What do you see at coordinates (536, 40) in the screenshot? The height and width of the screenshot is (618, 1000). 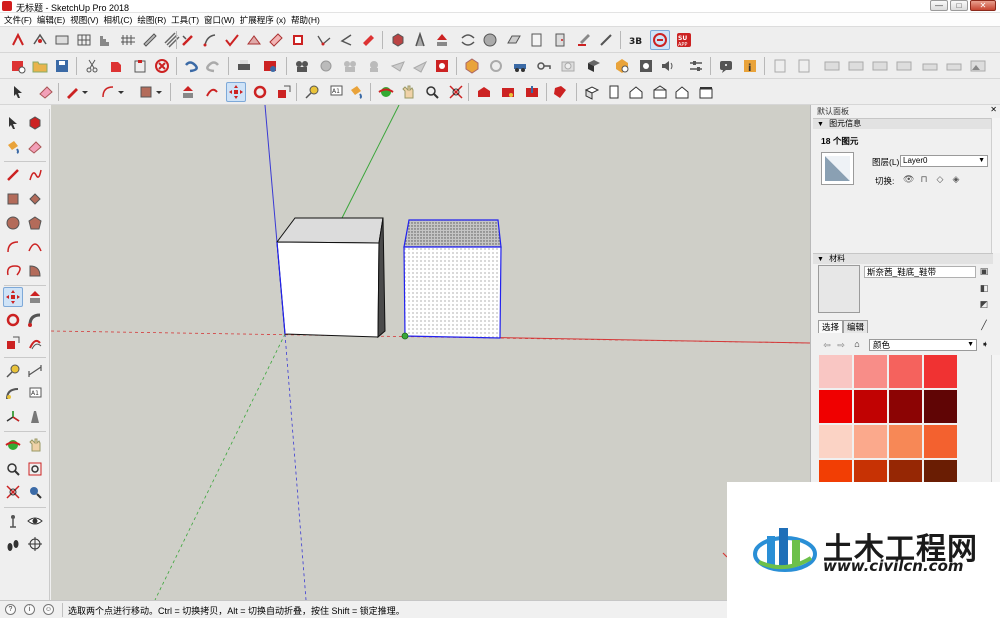 I see `sheet-icon` at bounding box center [536, 40].